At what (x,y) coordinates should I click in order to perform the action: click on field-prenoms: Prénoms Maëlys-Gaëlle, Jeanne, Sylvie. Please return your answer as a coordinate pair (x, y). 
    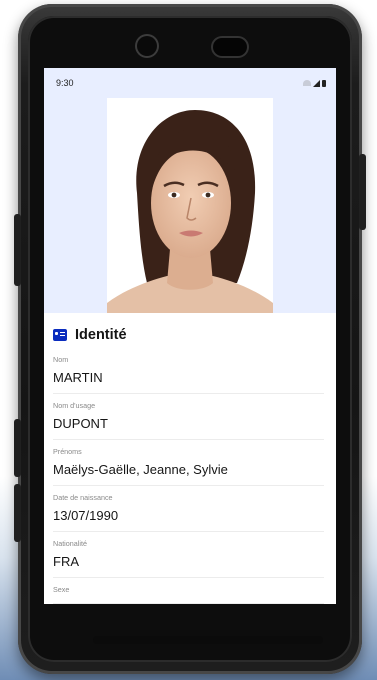
    Looking at the image, I should click on (188, 466).